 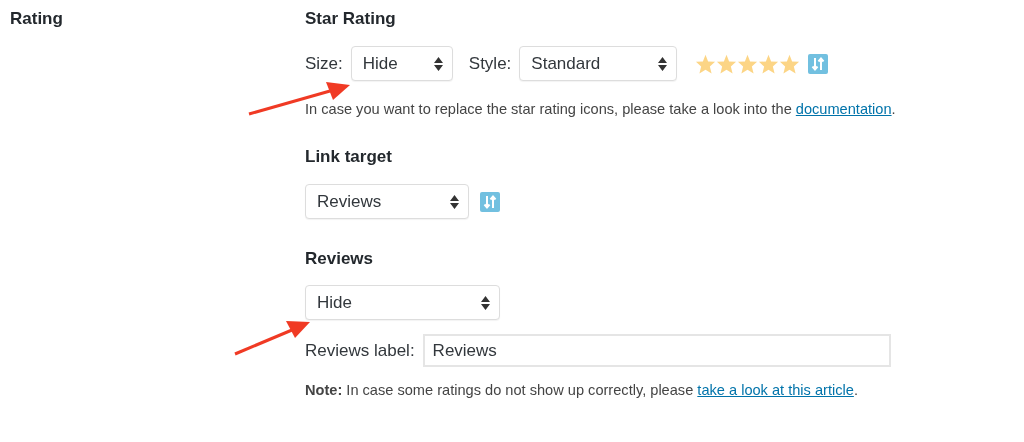 What do you see at coordinates (656, 350) in the screenshot?
I see `input-field: Reviews` at bounding box center [656, 350].